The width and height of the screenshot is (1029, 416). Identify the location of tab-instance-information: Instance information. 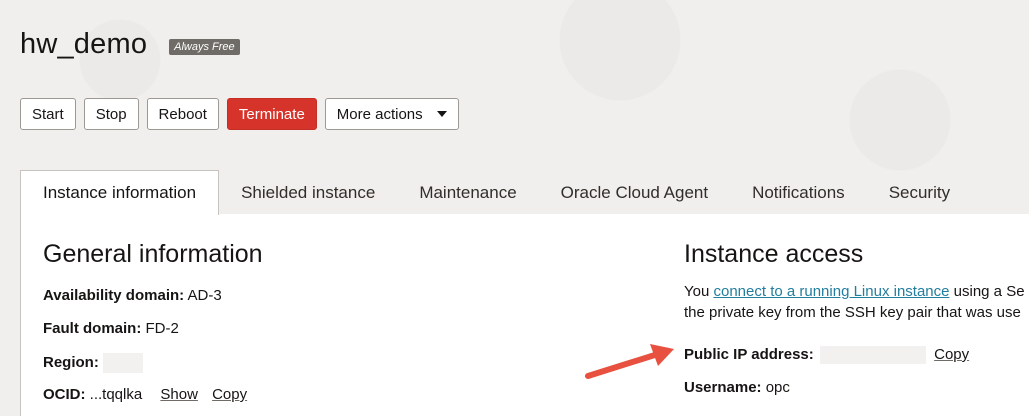
(120, 192).